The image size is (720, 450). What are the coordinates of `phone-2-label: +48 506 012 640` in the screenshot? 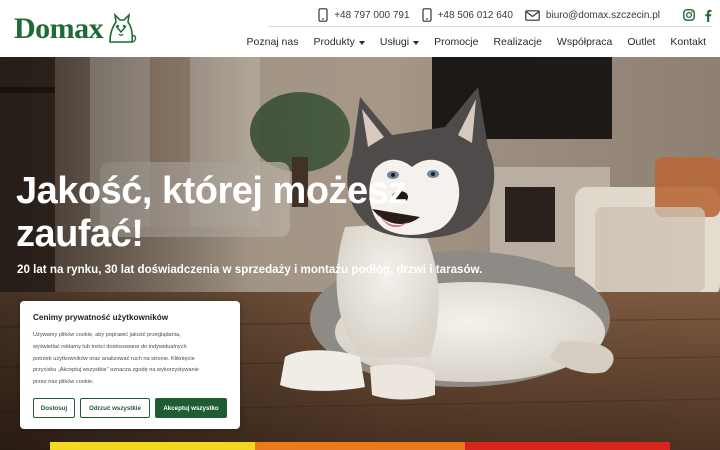 It's located at (475, 15).